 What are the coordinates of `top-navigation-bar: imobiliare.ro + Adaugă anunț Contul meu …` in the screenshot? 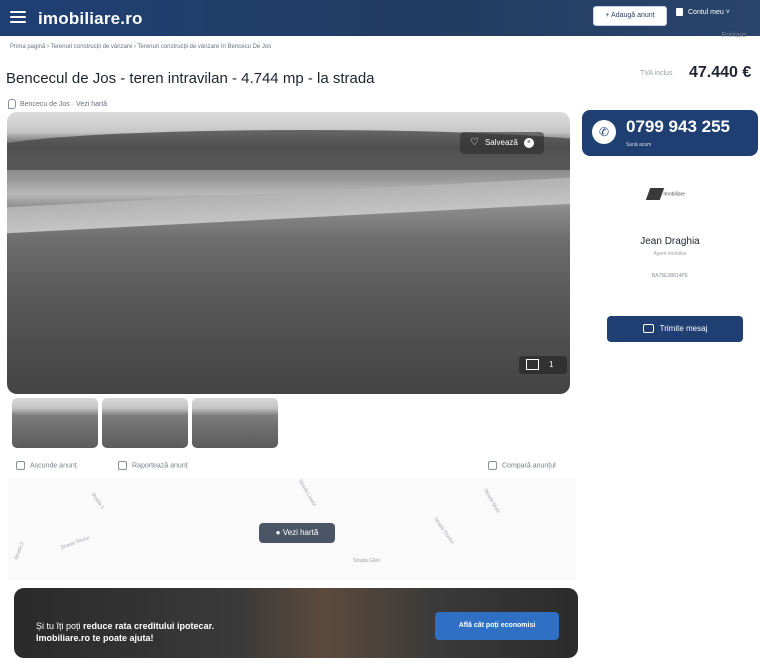 It's located at (380, 18).